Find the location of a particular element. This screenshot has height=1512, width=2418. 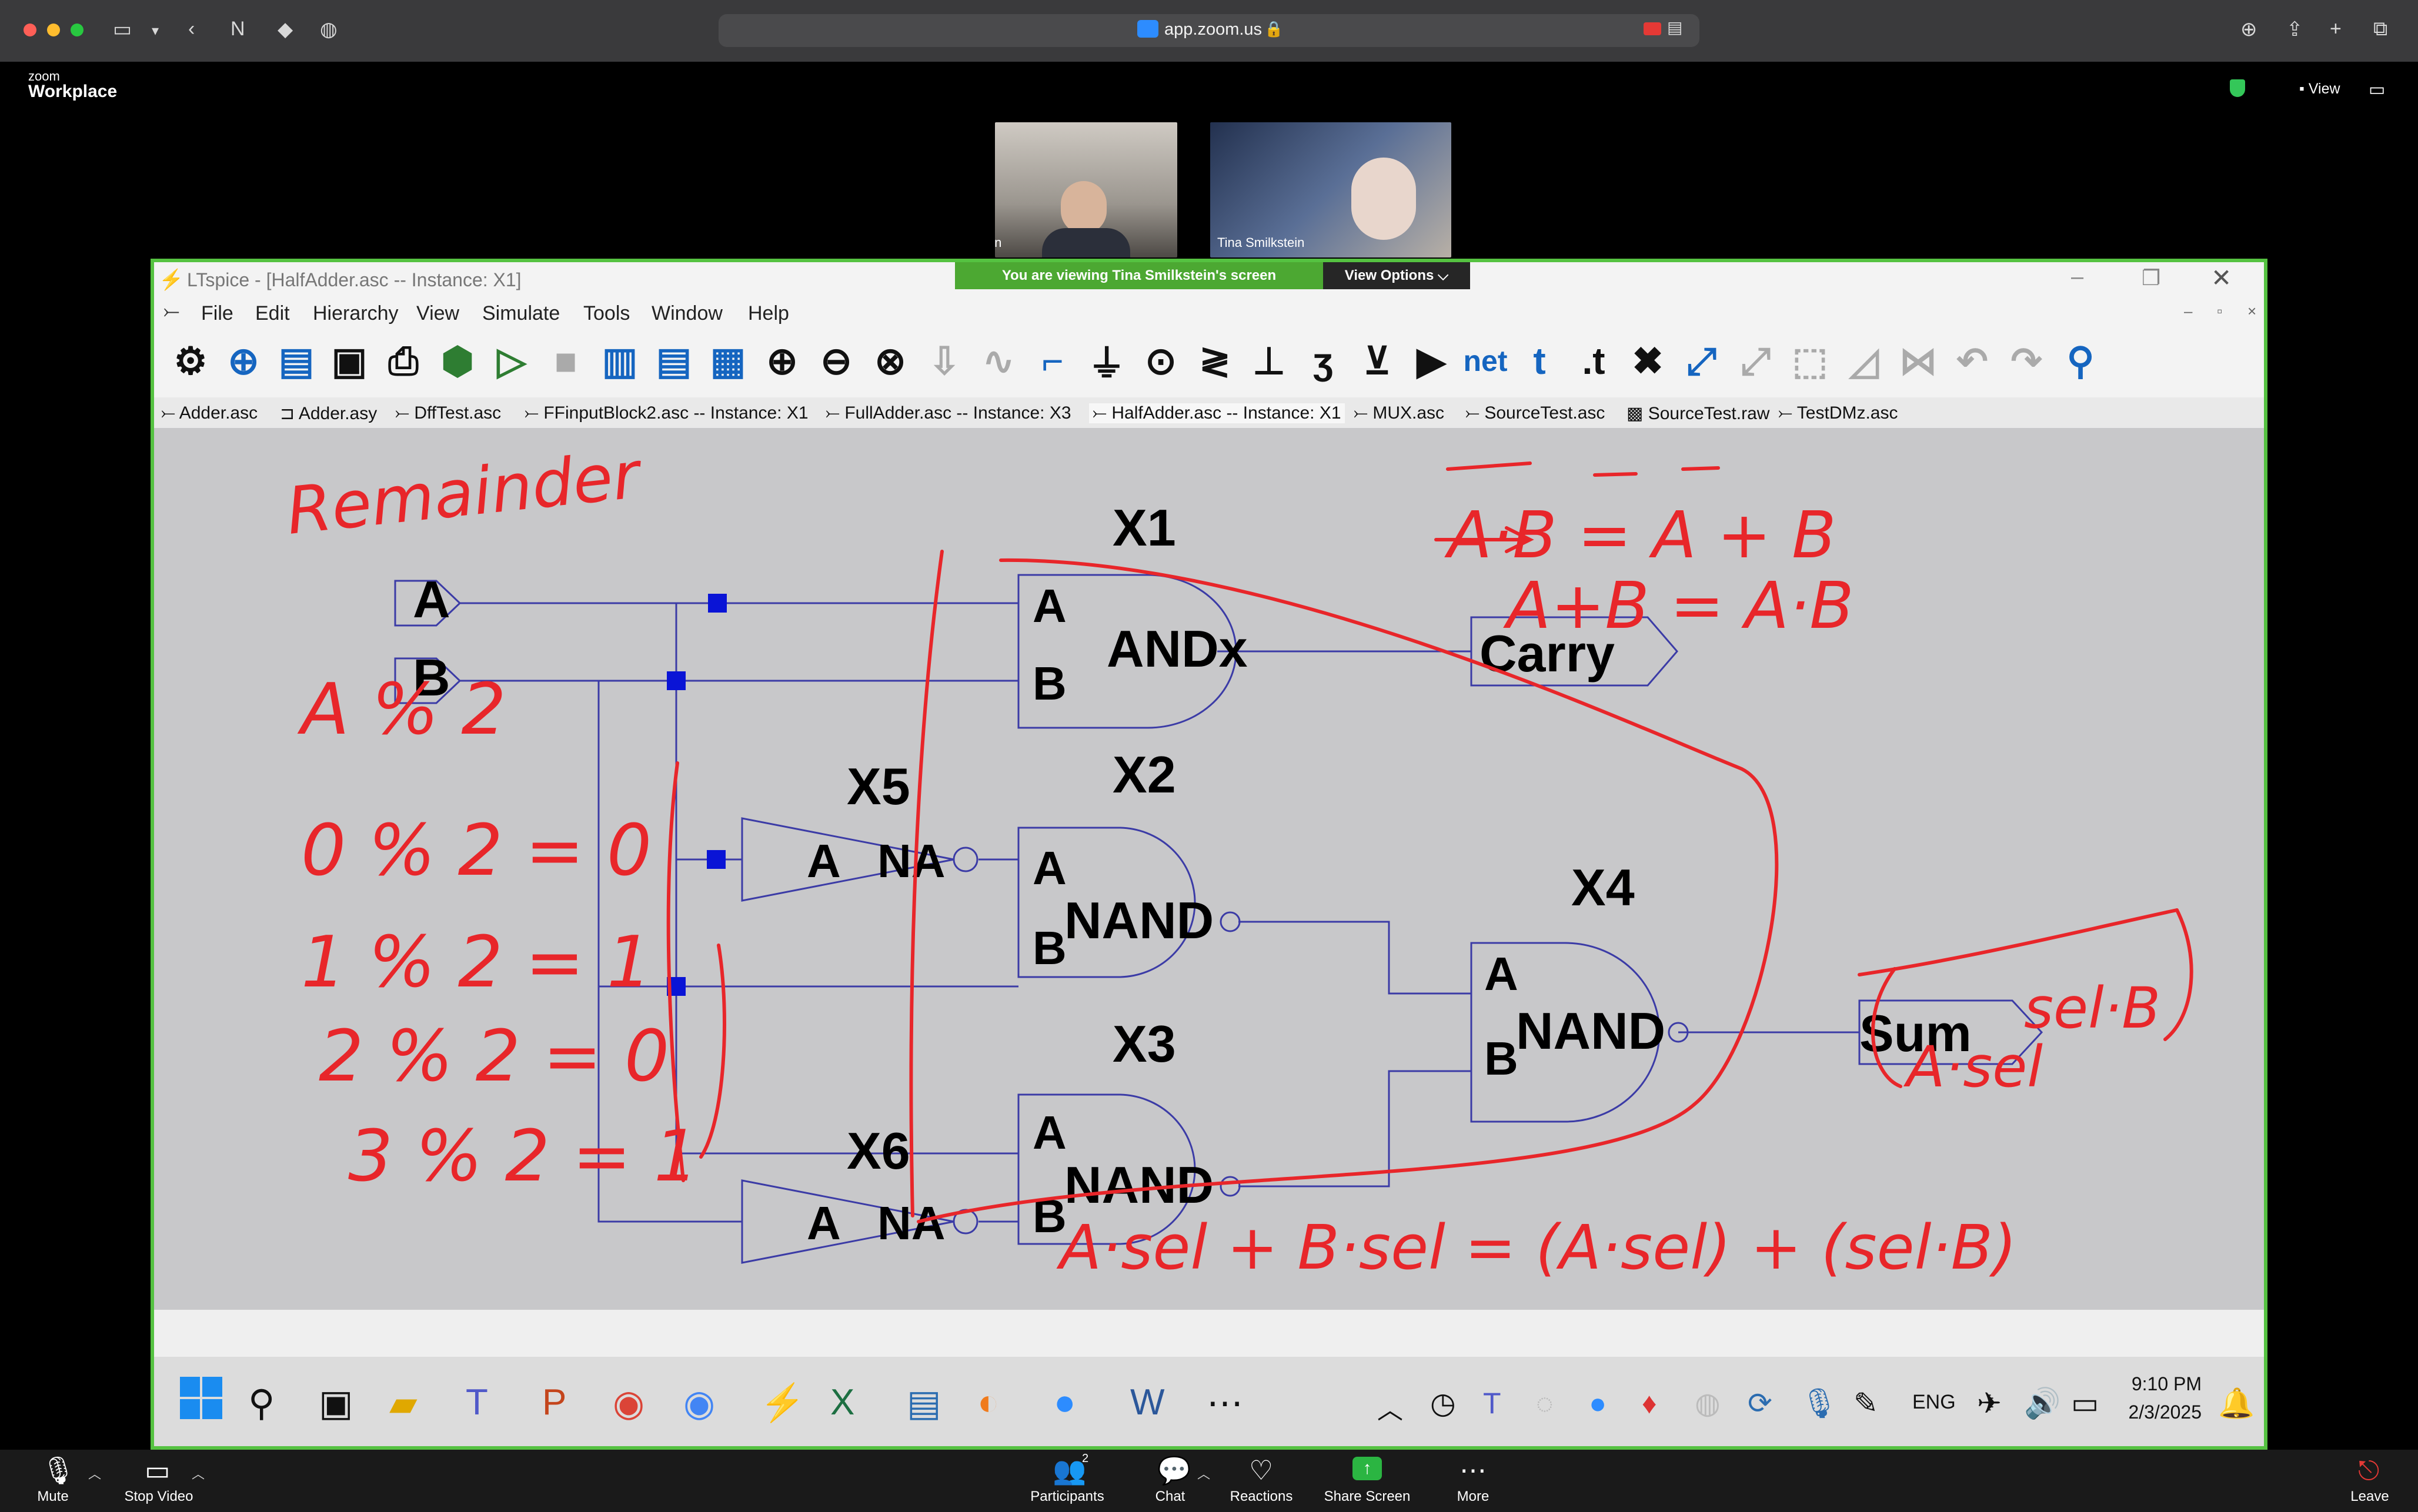

mute-button: 🎙 Mute is located at coordinates (53, 1481).